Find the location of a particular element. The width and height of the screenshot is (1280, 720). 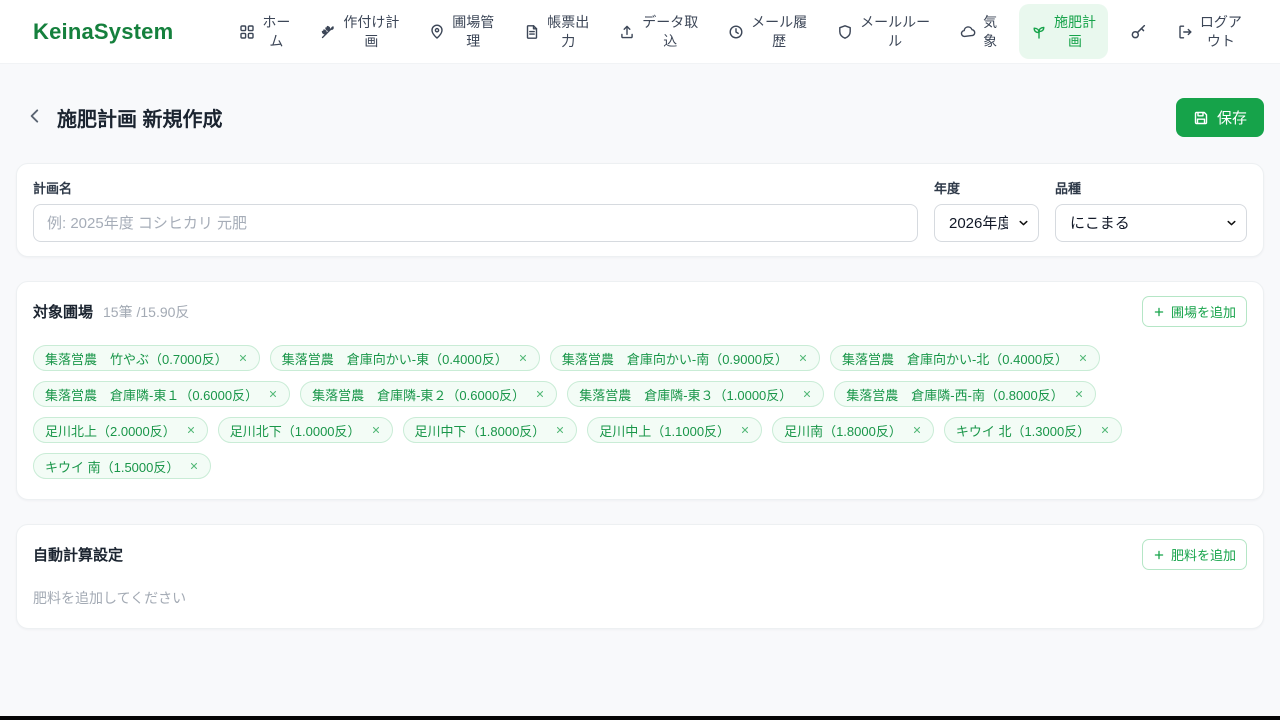

nav-item-fertilization-plan: 施肥計画 is located at coordinates (1064, 31).